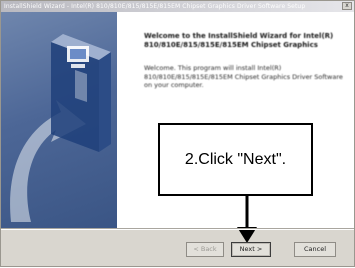 Image resolution: width=355 pixels, height=268 pixels. What do you see at coordinates (177, 229) in the screenshot?
I see `button-separator` at bounding box center [177, 229].